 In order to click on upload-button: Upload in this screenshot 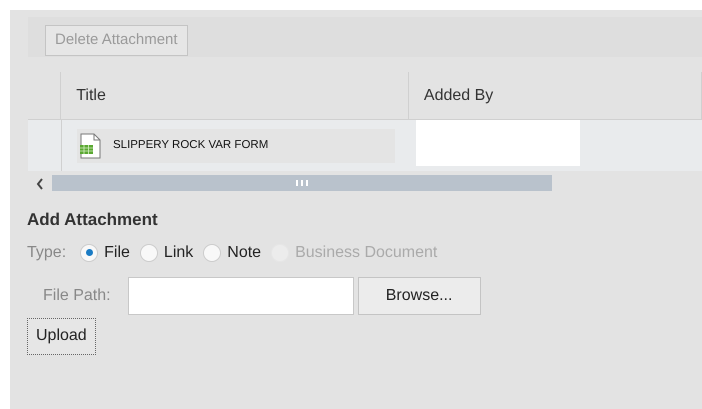, I will do `click(61, 336)`.